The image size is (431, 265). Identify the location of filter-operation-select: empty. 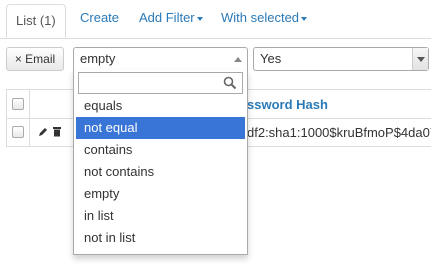
(160, 59).